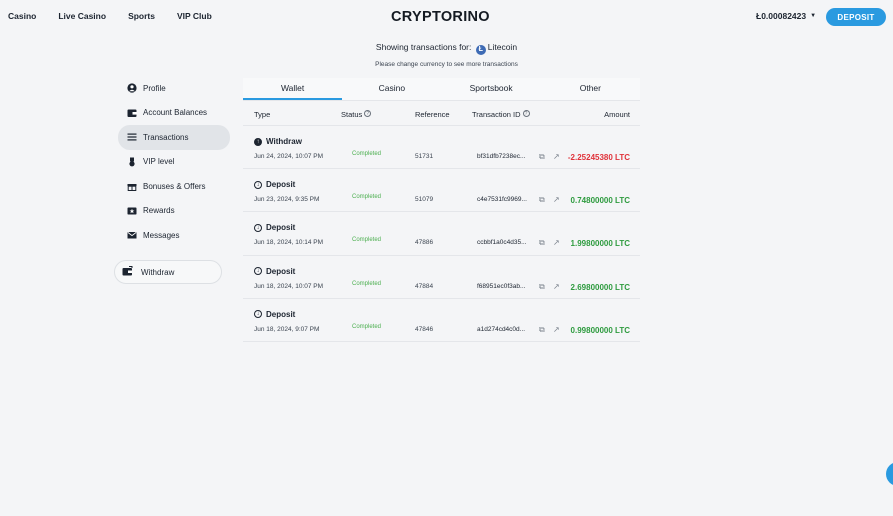  I want to click on nav-live-casino: Live Casino, so click(82, 16).